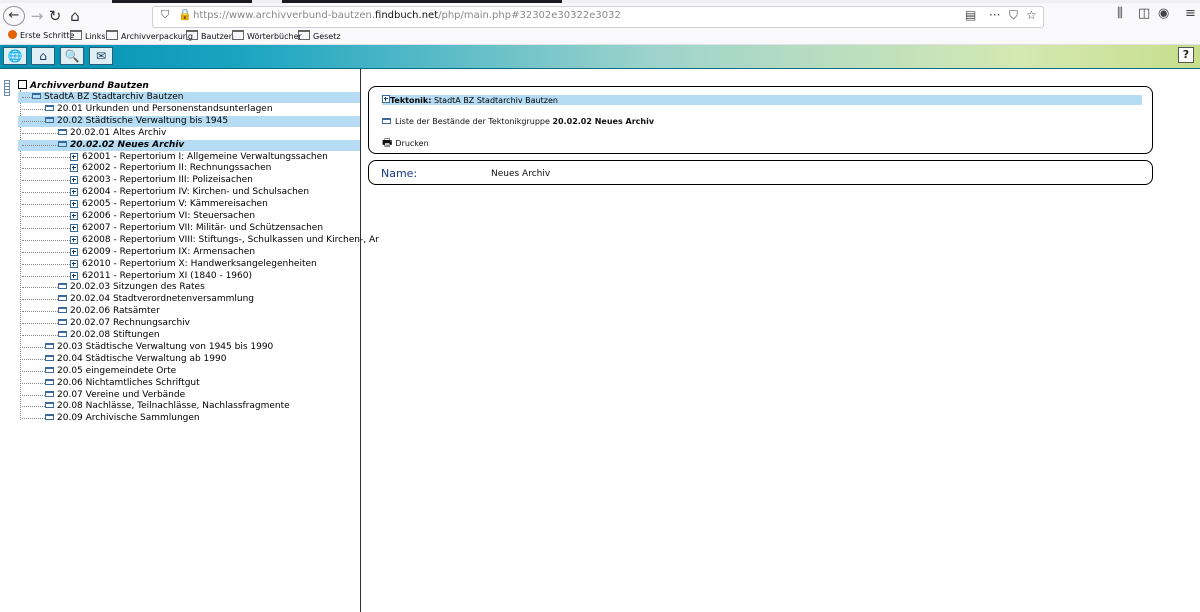  What do you see at coordinates (189, 168) in the screenshot?
I see `tree-item: 62002 - Repertorium II: Rechnungssachen` at bounding box center [189, 168].